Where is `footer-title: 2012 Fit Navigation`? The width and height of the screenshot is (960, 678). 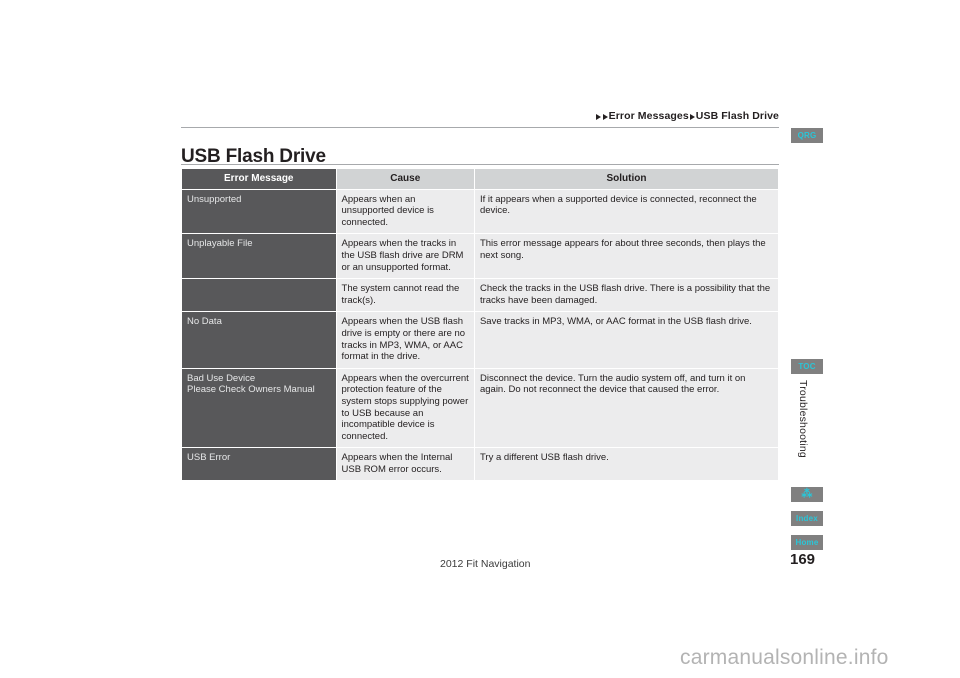 footer-title: 2012 Fit Navigation is located at coordinates (485, 564).